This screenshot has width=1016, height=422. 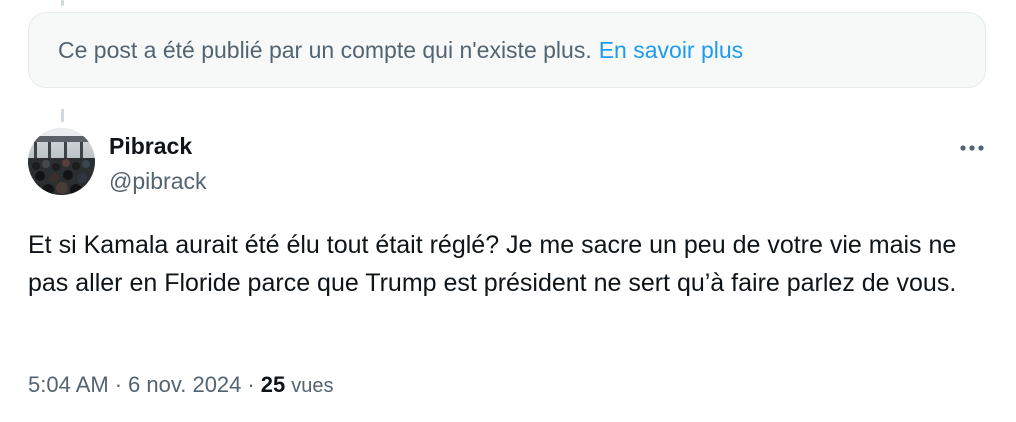 I want to click on views-count: 25, so click(x=273, y=384).